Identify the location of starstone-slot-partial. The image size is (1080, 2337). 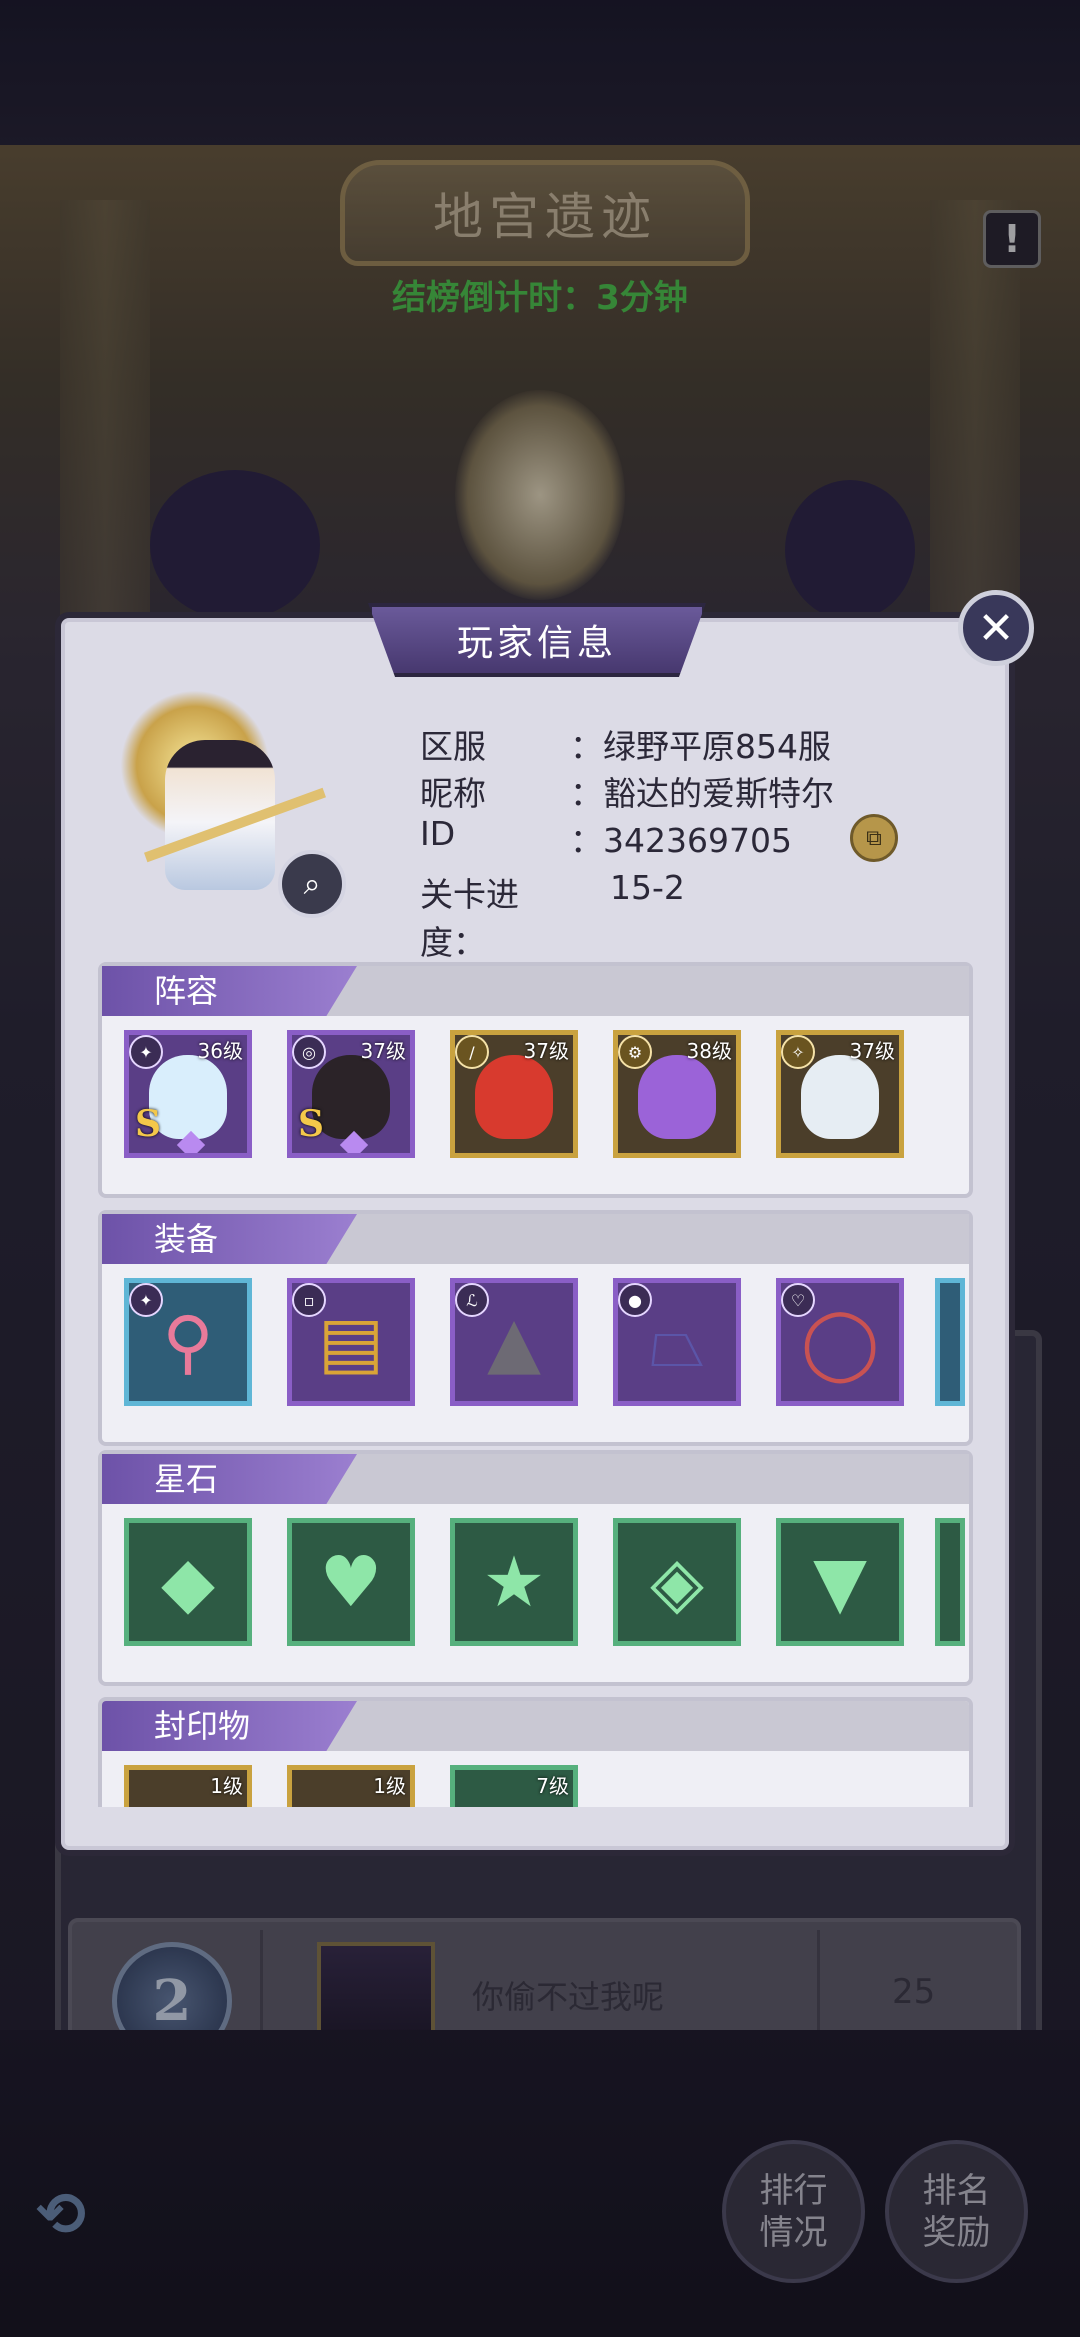
(950, 1582).